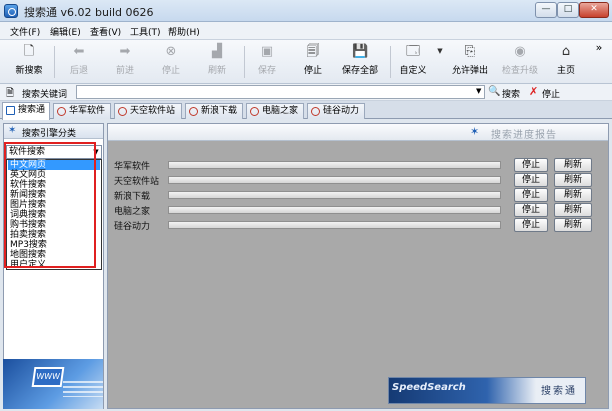 The width and height of the screenshot is (612, 411). I want to click on menu-bar: 文件(F) 编辑(E) 查看(V) 工具(T) 帮助(H), so click(306, 31).